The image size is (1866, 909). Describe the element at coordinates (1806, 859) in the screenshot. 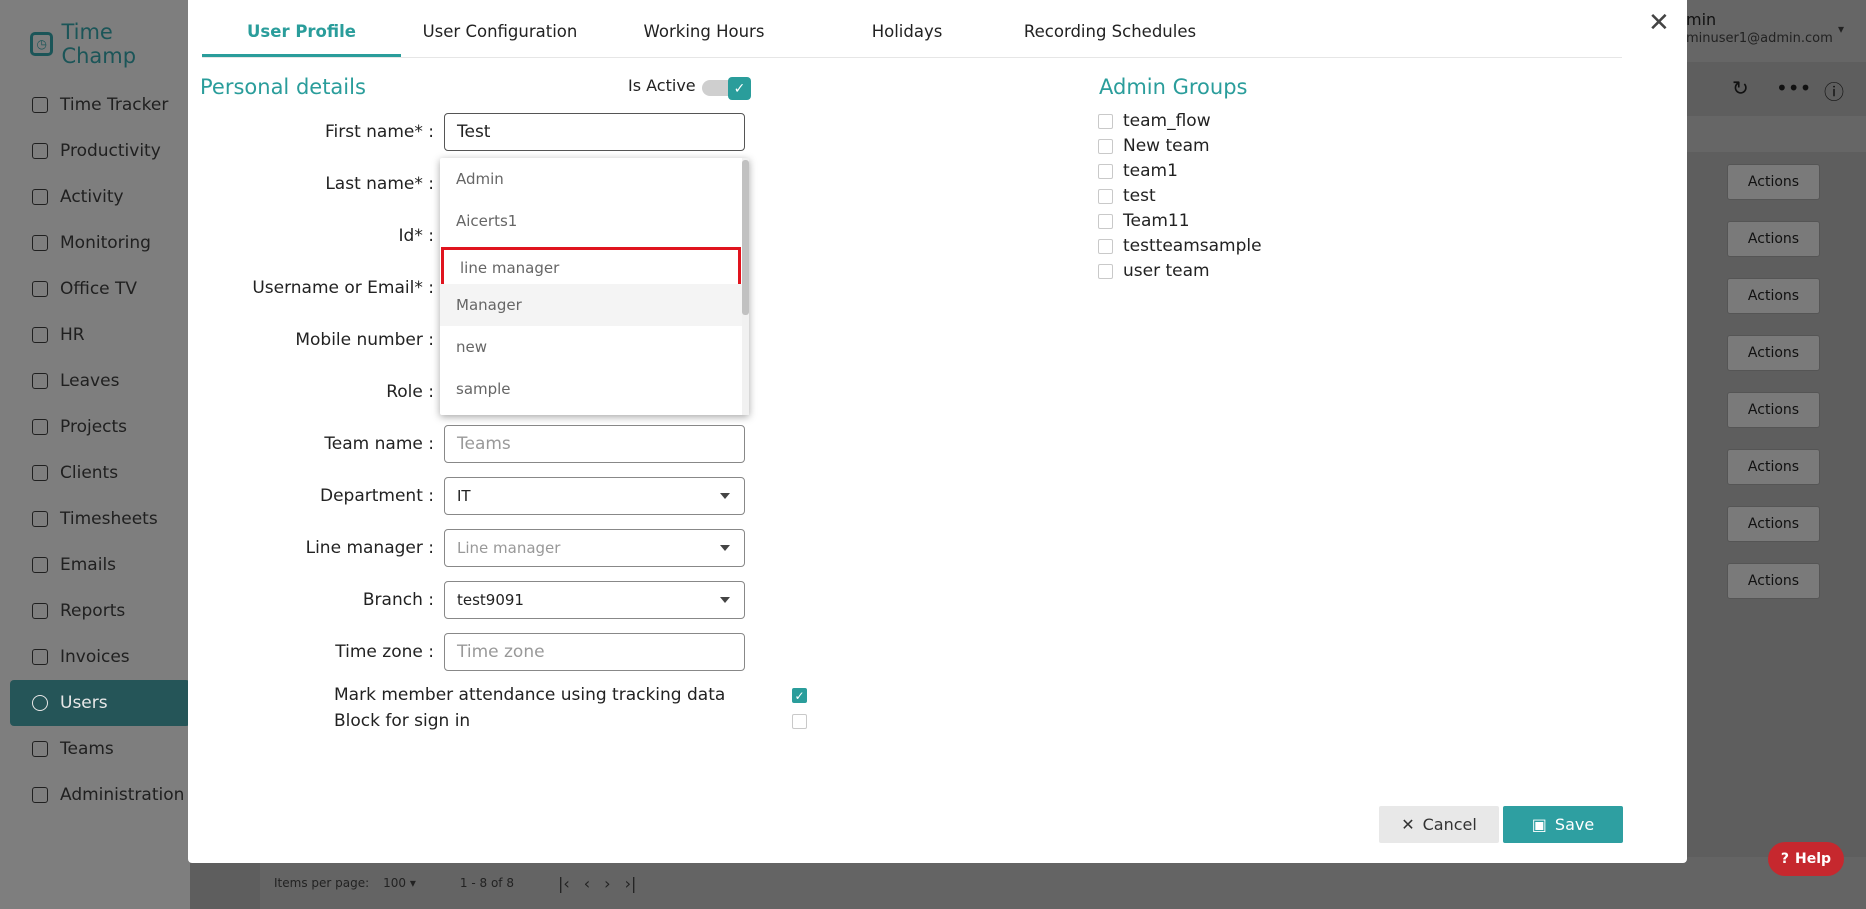

I see `help-button: ? Help` at that location.